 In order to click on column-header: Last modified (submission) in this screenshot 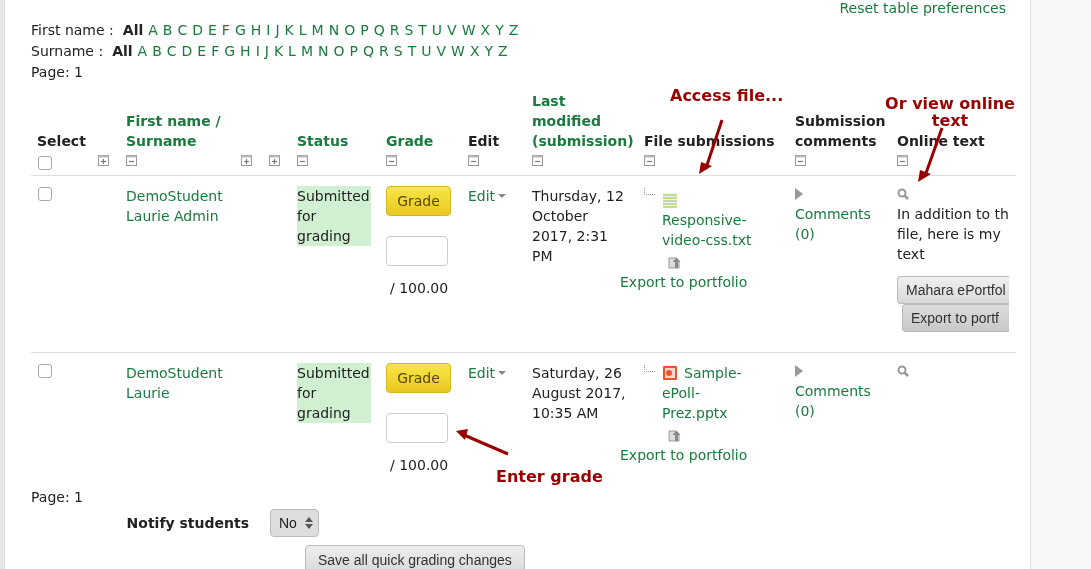, I will do `click(582, 121)`.